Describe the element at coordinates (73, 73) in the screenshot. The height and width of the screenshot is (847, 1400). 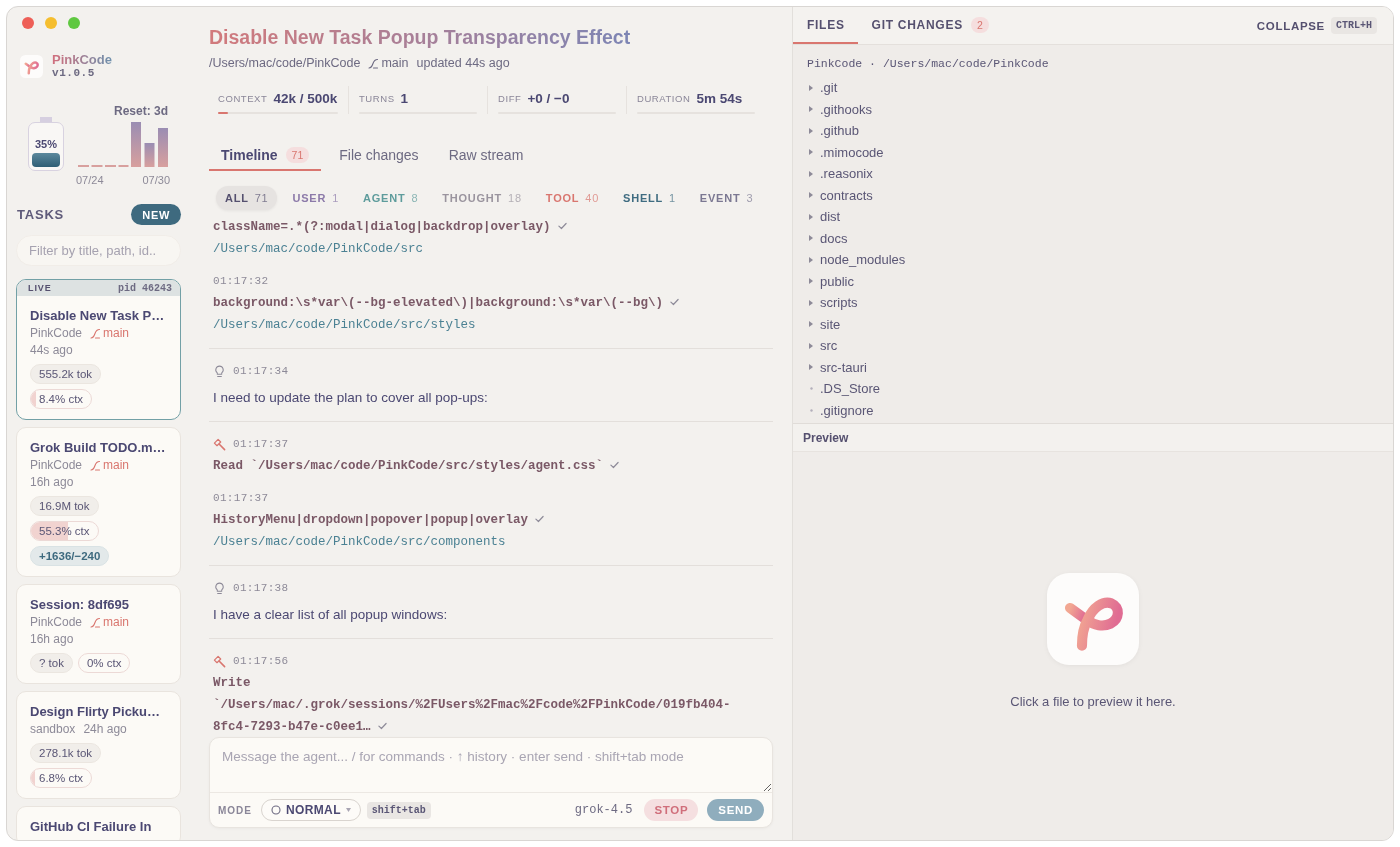
I see `app-version: v1.0.5` at that location.